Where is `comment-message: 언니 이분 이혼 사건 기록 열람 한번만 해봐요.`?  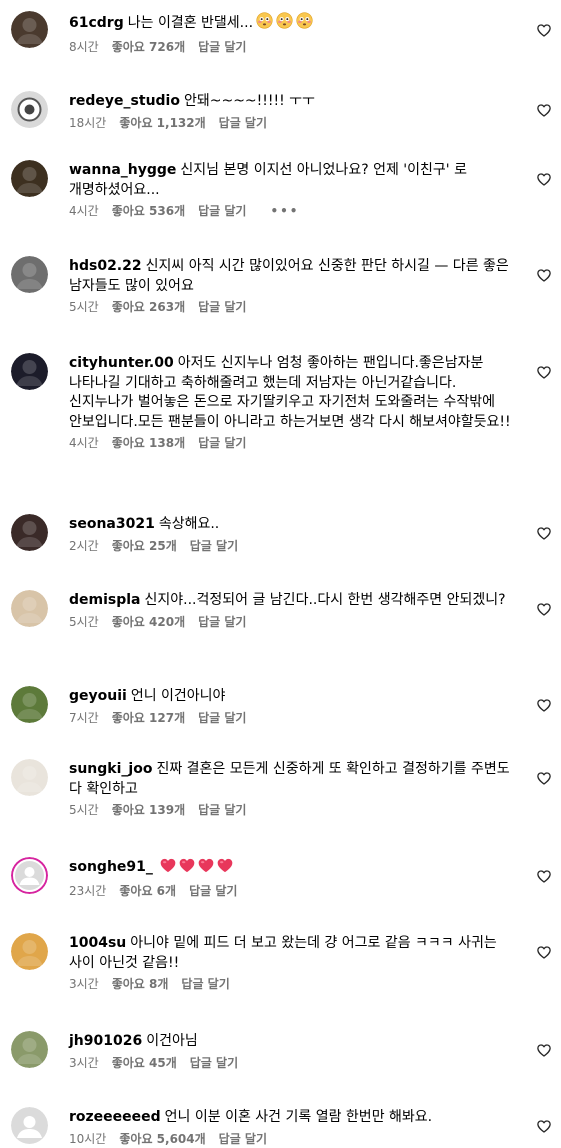 comment-message: 언니 이분 이혼 사건 기록 열람 한번만 해봐요. is located at coordinates (298, 1117).